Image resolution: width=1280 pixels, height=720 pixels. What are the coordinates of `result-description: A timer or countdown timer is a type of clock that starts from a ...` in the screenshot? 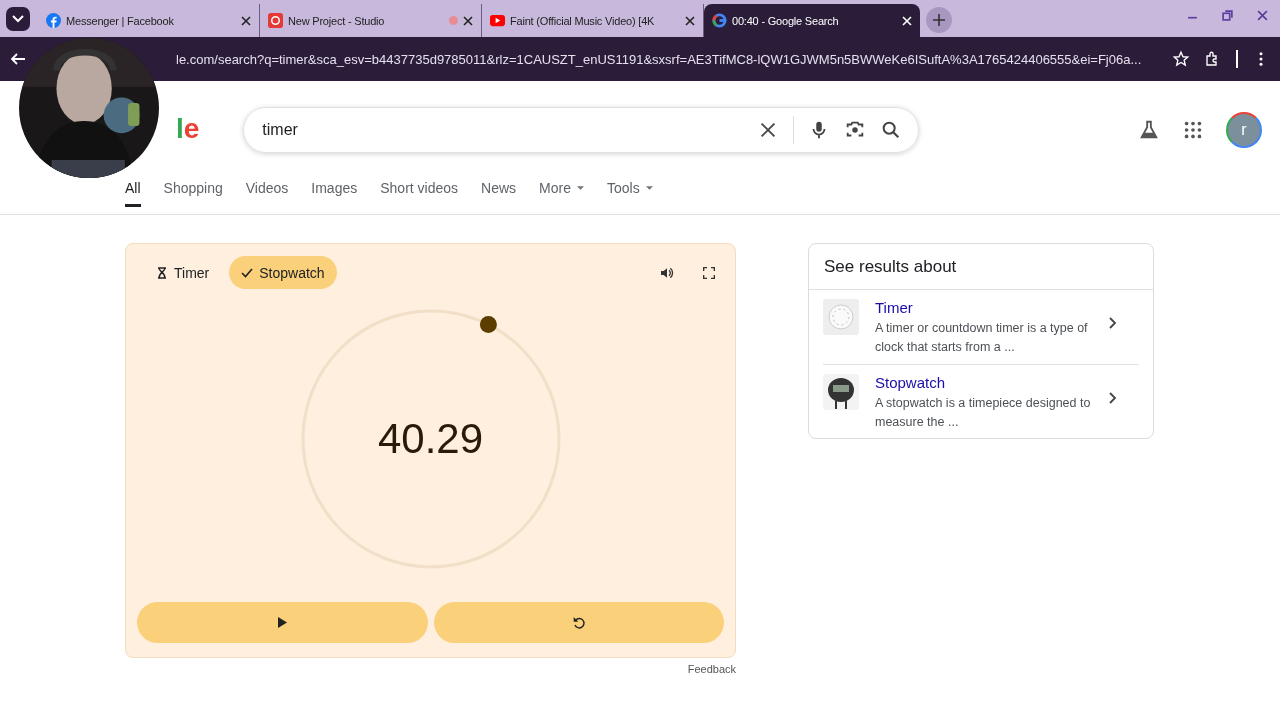 It's located at (982, 338).